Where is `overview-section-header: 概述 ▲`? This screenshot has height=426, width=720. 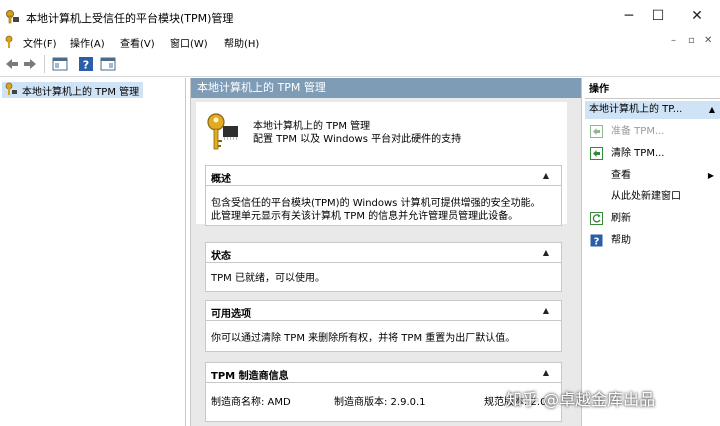
overview-section-header: 概述 ▲ is located at coordinates (383, 176).